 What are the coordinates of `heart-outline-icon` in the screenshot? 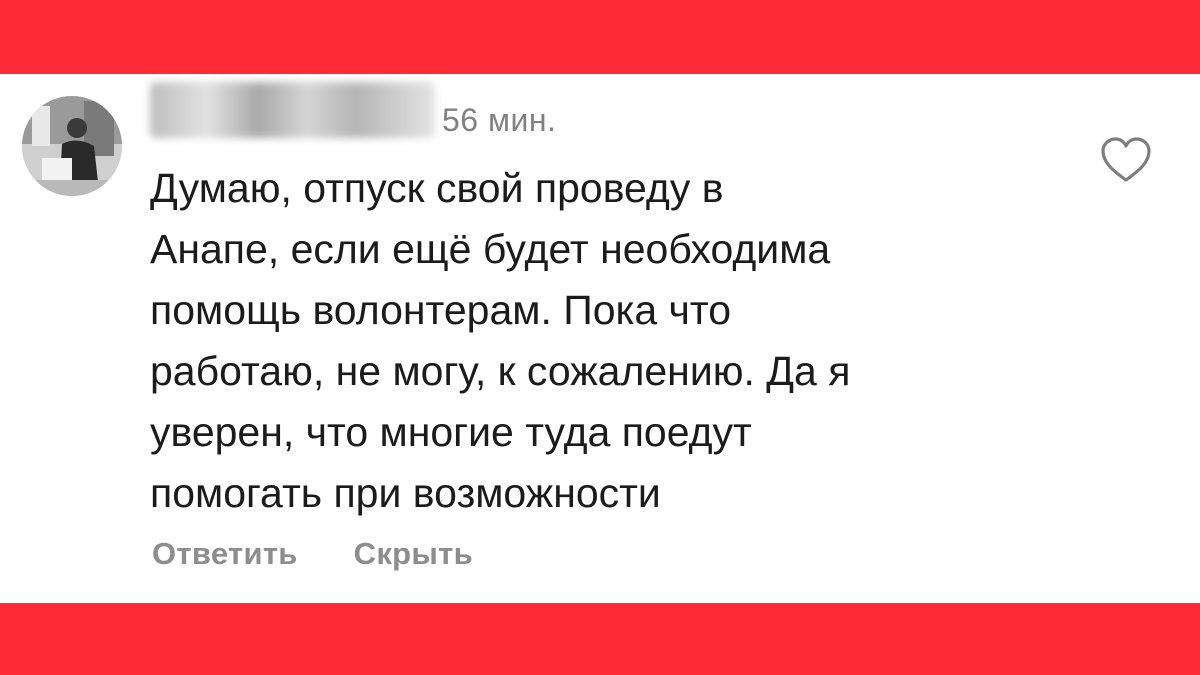 It's located at (1126, 160).